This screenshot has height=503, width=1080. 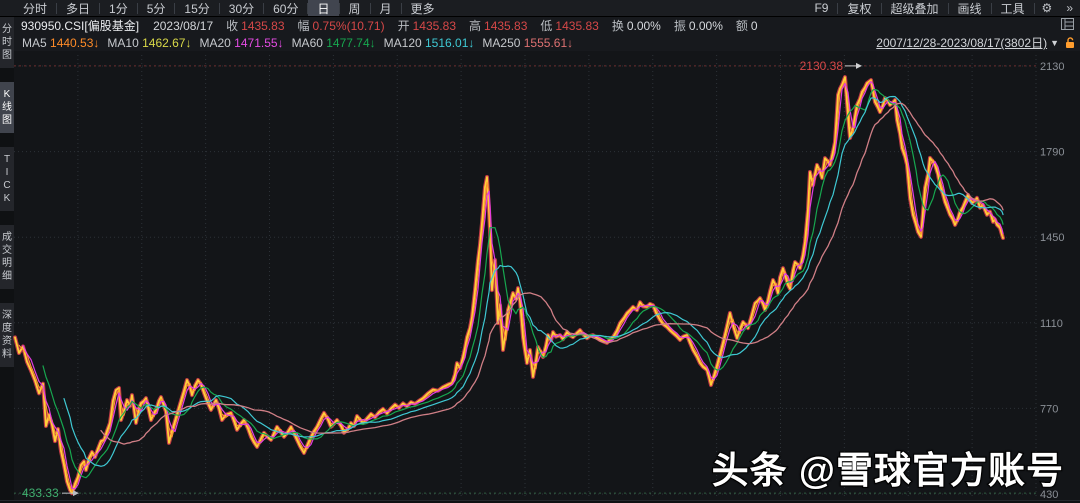 What do you see at coordinates (1052, 238) in the screenshot?
I see `y-axis-tick: 1450` at bounding box center [1052, 238].